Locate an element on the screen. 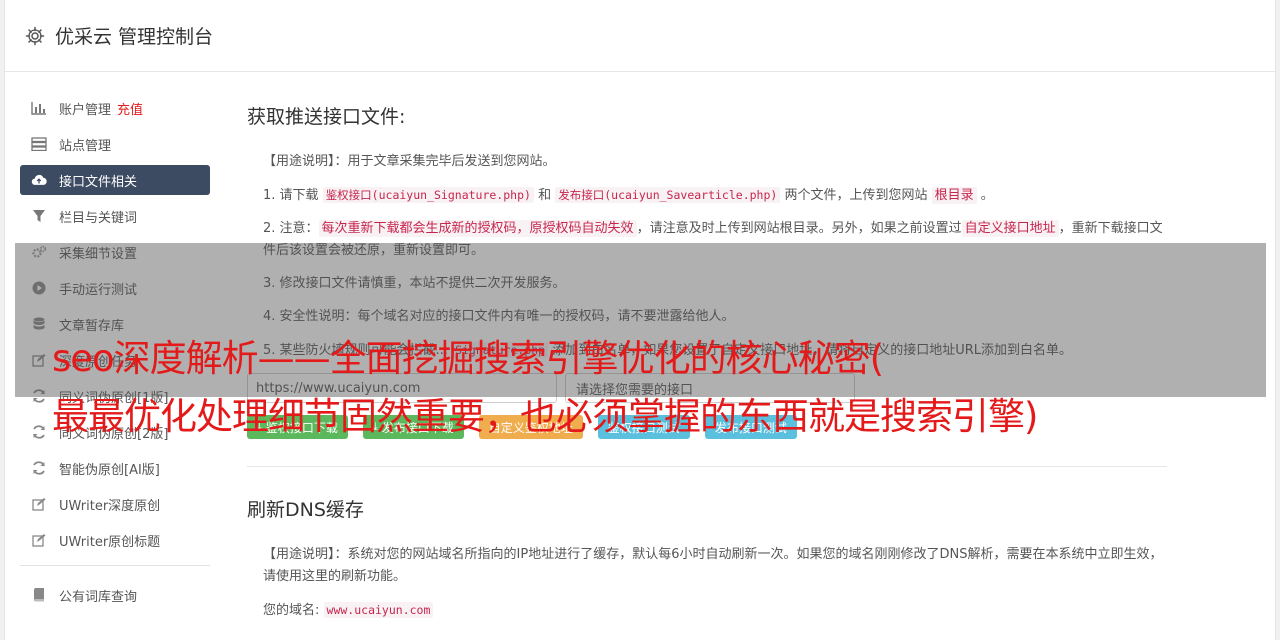  domain-label: 您的域名: is located at coordinates (291, 610).